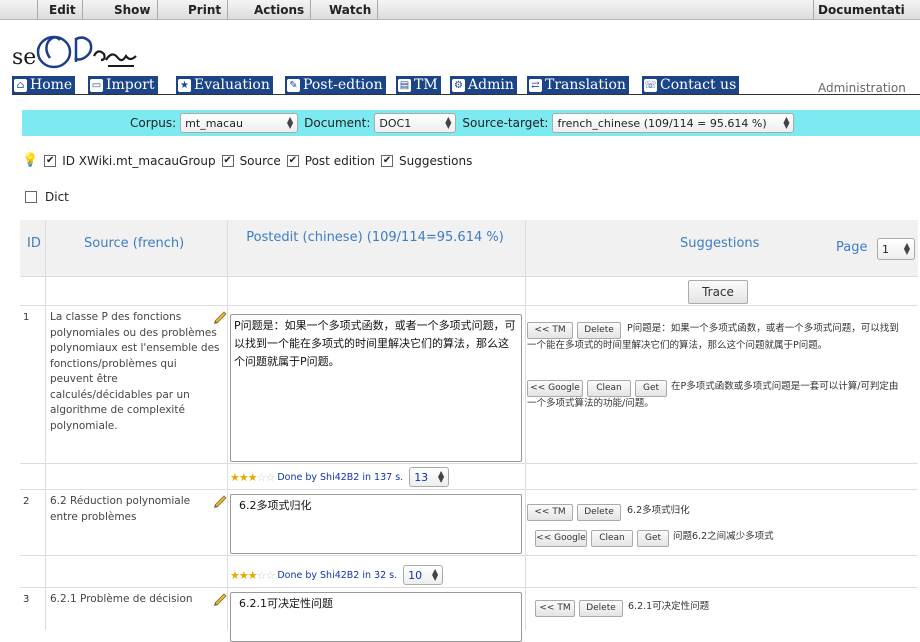 This screenshot has height=642, width=920. What do you see at coordinates (375, 237) in the screenshot?
I see `header-postedit: Postedit (chinese) (109/114=95.614 %)` at bounding box center [375, 237].